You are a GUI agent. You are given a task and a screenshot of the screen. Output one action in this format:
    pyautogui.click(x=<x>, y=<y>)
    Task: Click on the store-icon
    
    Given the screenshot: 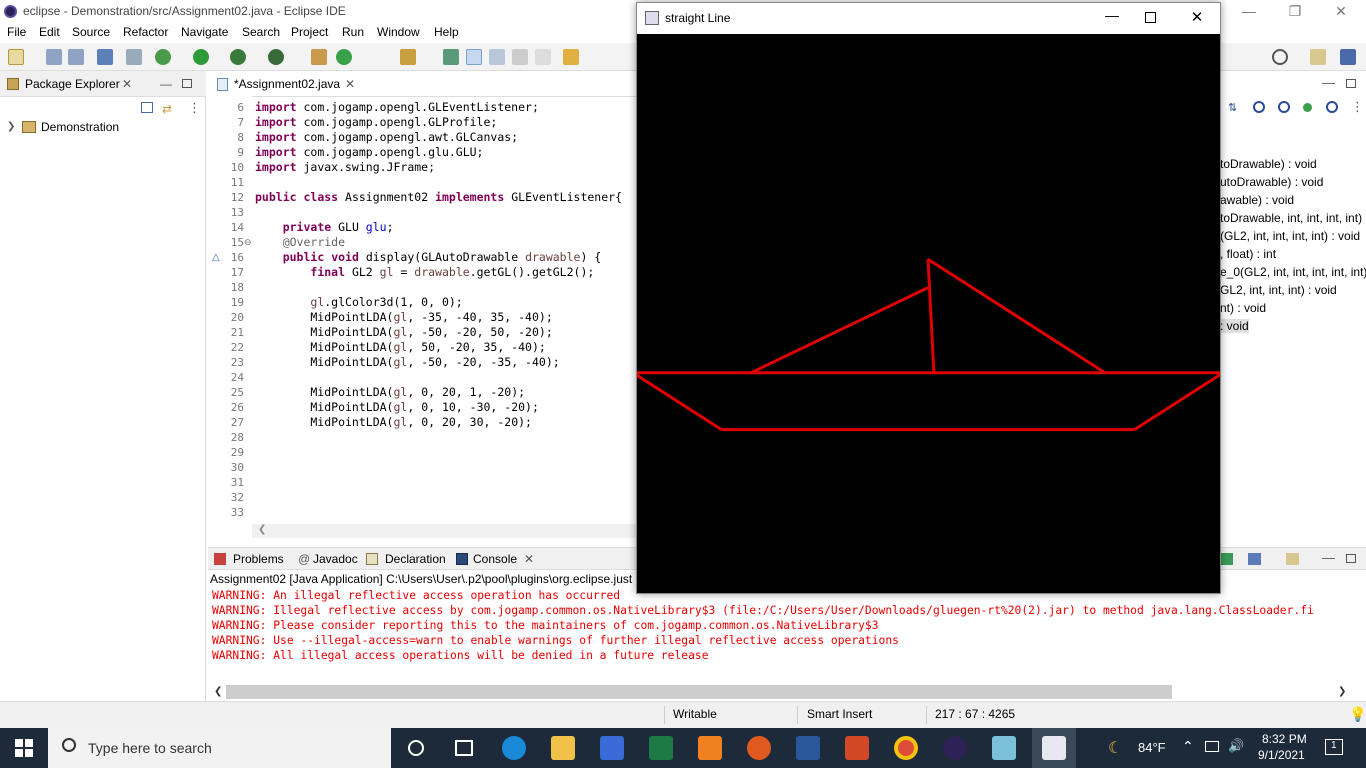 What is the action you would take?
    pyautogui.click(x=612, y=748)
    